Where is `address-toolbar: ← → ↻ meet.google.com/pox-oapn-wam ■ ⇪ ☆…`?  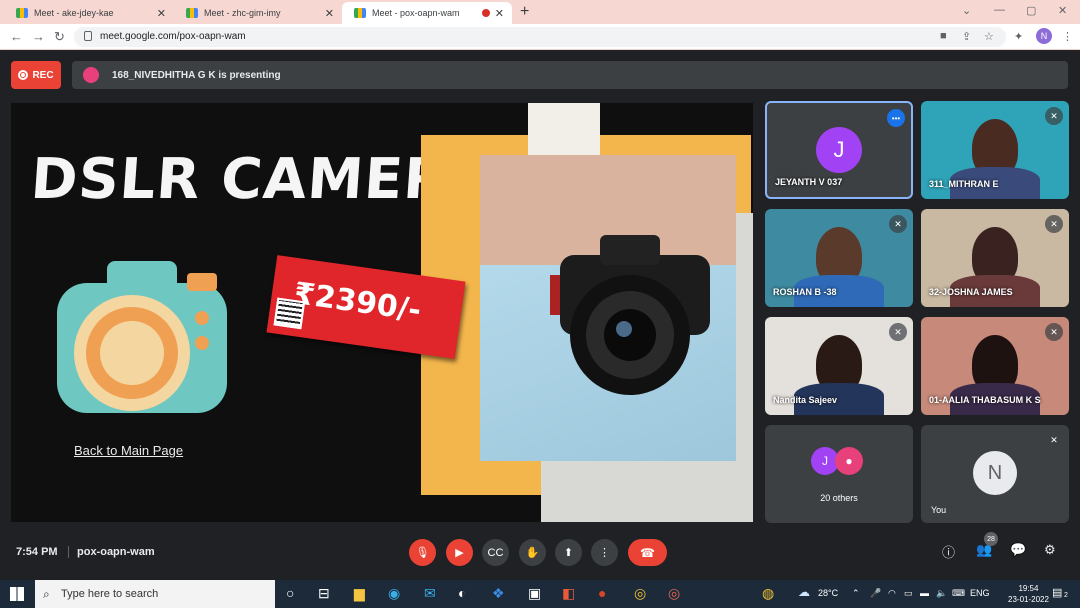
address-toolbar: ← → ↻ meet.google.com/pox-oapn-wam ■ ⇪ ☆… is located at coordinates (540, 37).